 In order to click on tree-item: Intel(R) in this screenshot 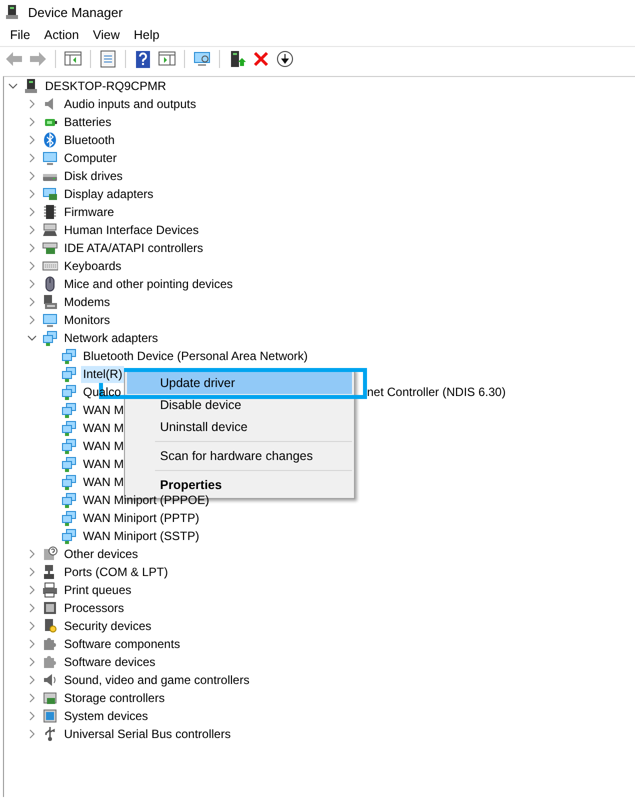, I will do `click(102, 374)`.